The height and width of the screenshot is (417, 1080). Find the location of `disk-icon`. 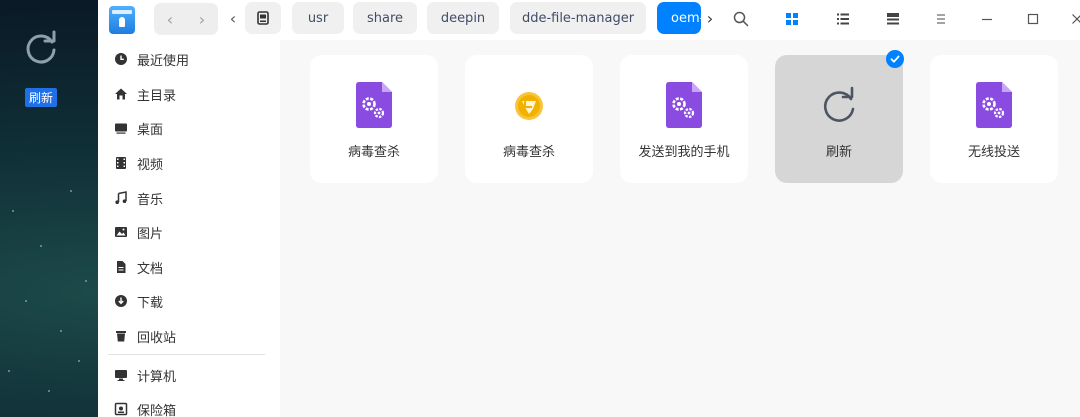

disk-icon is located at coordinates (263, 18).